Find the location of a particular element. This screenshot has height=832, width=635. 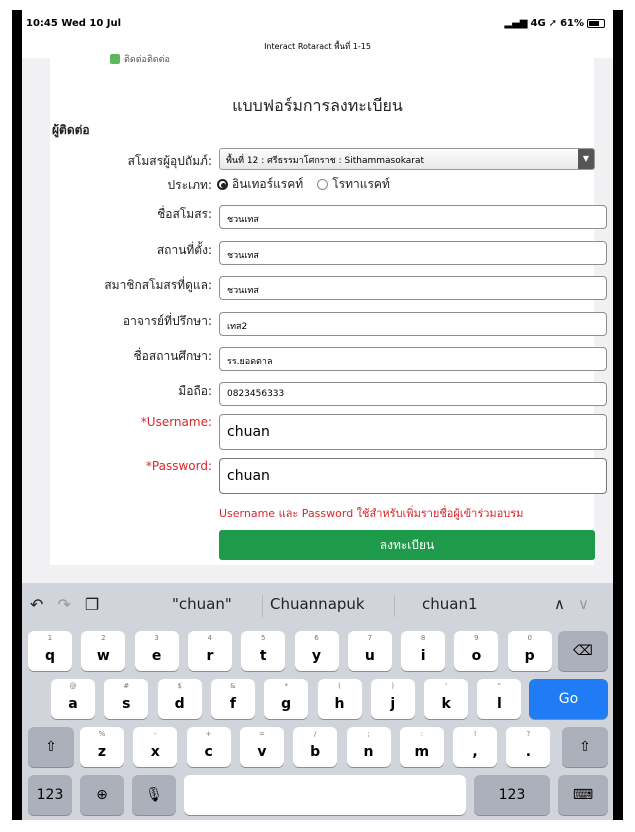

key-x: -x is located at coordinates (155, 747).